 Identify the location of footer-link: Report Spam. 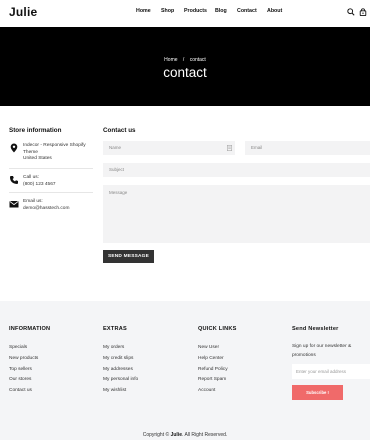
(217, 380).